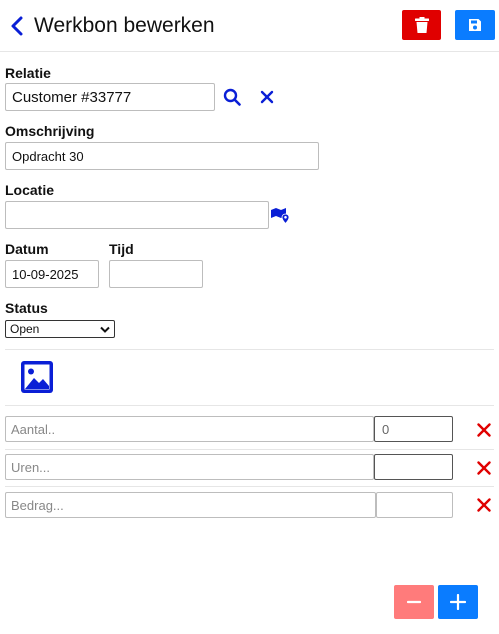 The width and height of the screenshot is (499, 634). Describe the element at coordinates (156, 274) in the screenshot. I see `tijd-field` at that location.